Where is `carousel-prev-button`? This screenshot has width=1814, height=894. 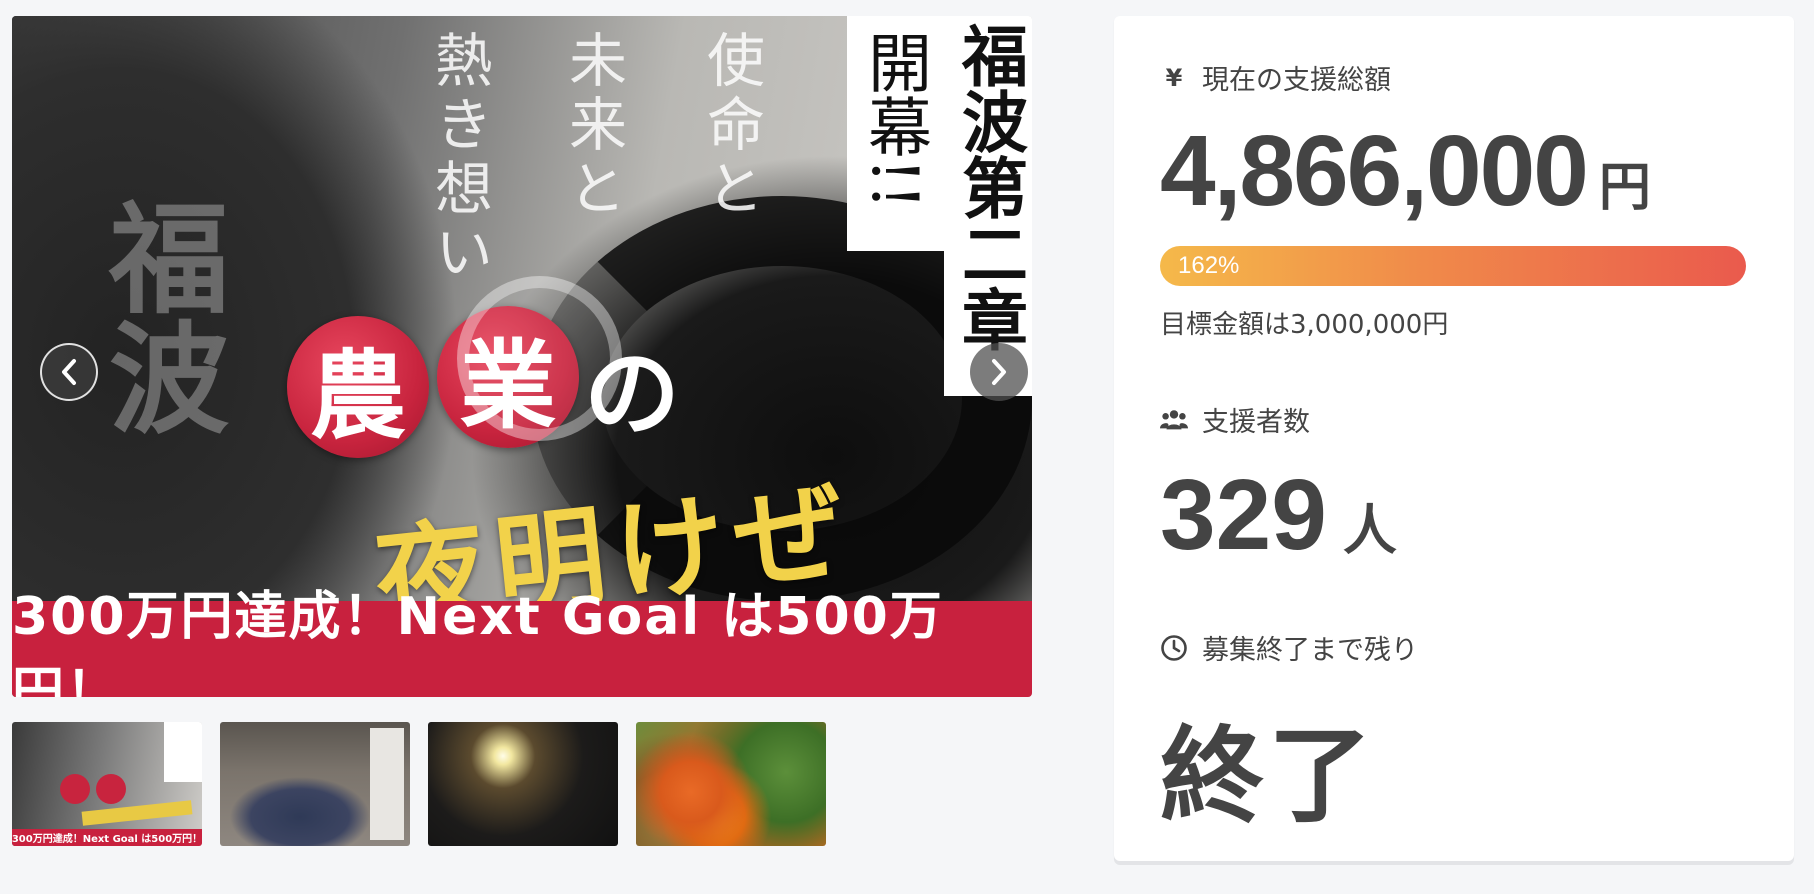
carousel-prev-button is located at coordinates (69, 372).